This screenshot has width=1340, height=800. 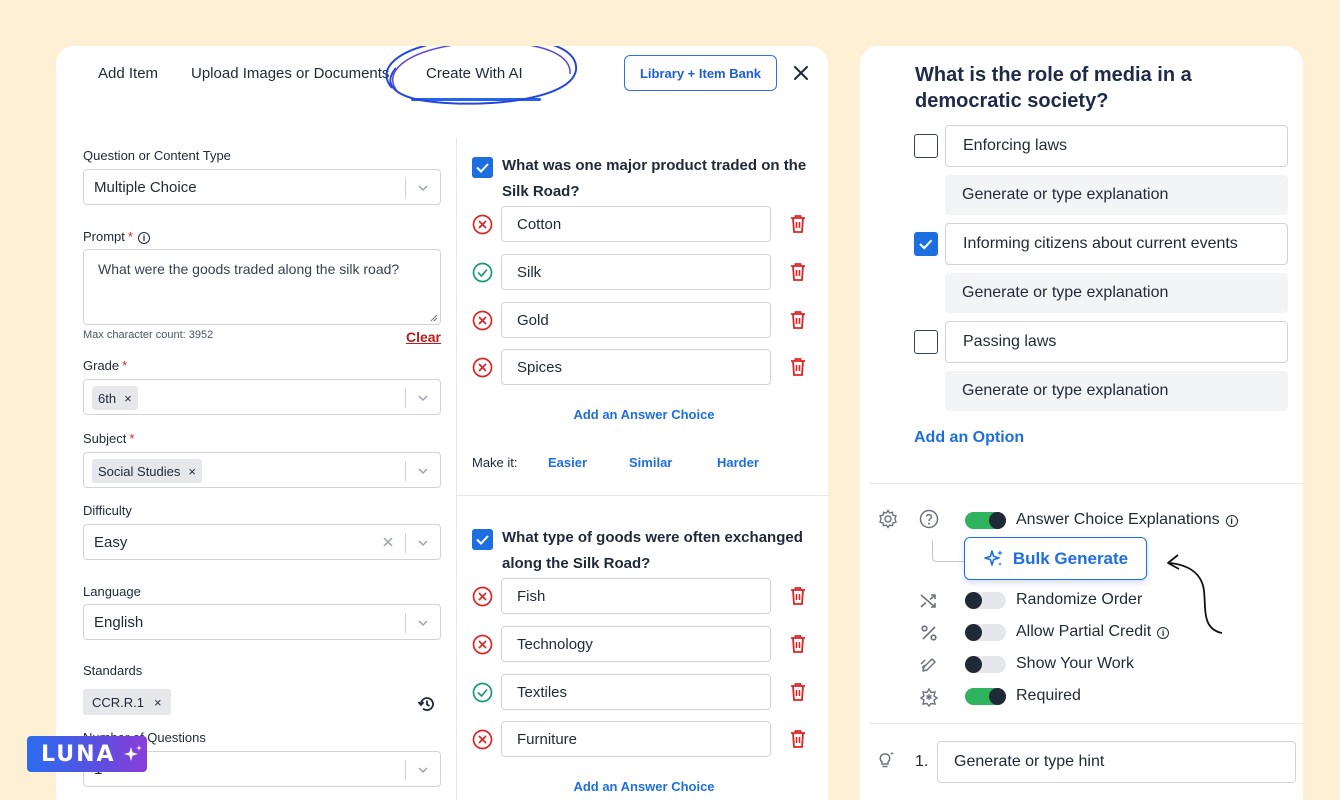 What do you see at coordinates (738, 462) in the screenshot?
I see `harder-link: Harder` at bounding box center [738, 462].